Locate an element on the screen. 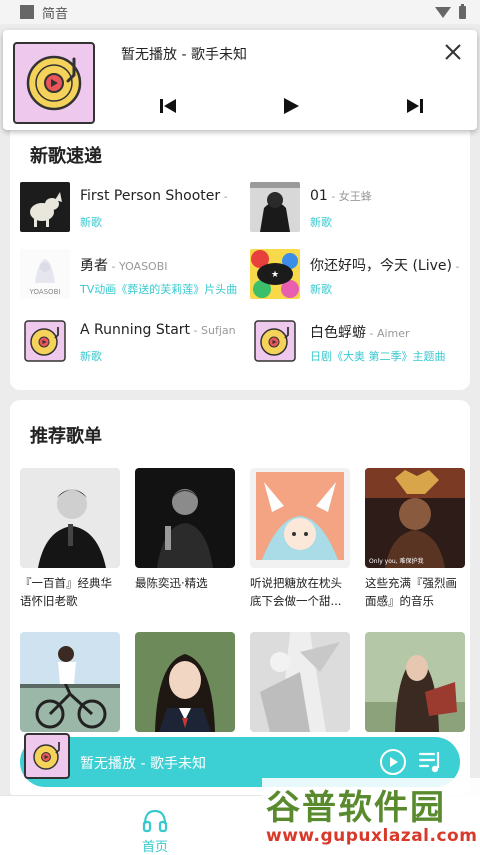 This screenshot has width=480, height=855. playlist-item: 『一百首』经典华语怀旧老歌 is located at coordinates (70, 539).